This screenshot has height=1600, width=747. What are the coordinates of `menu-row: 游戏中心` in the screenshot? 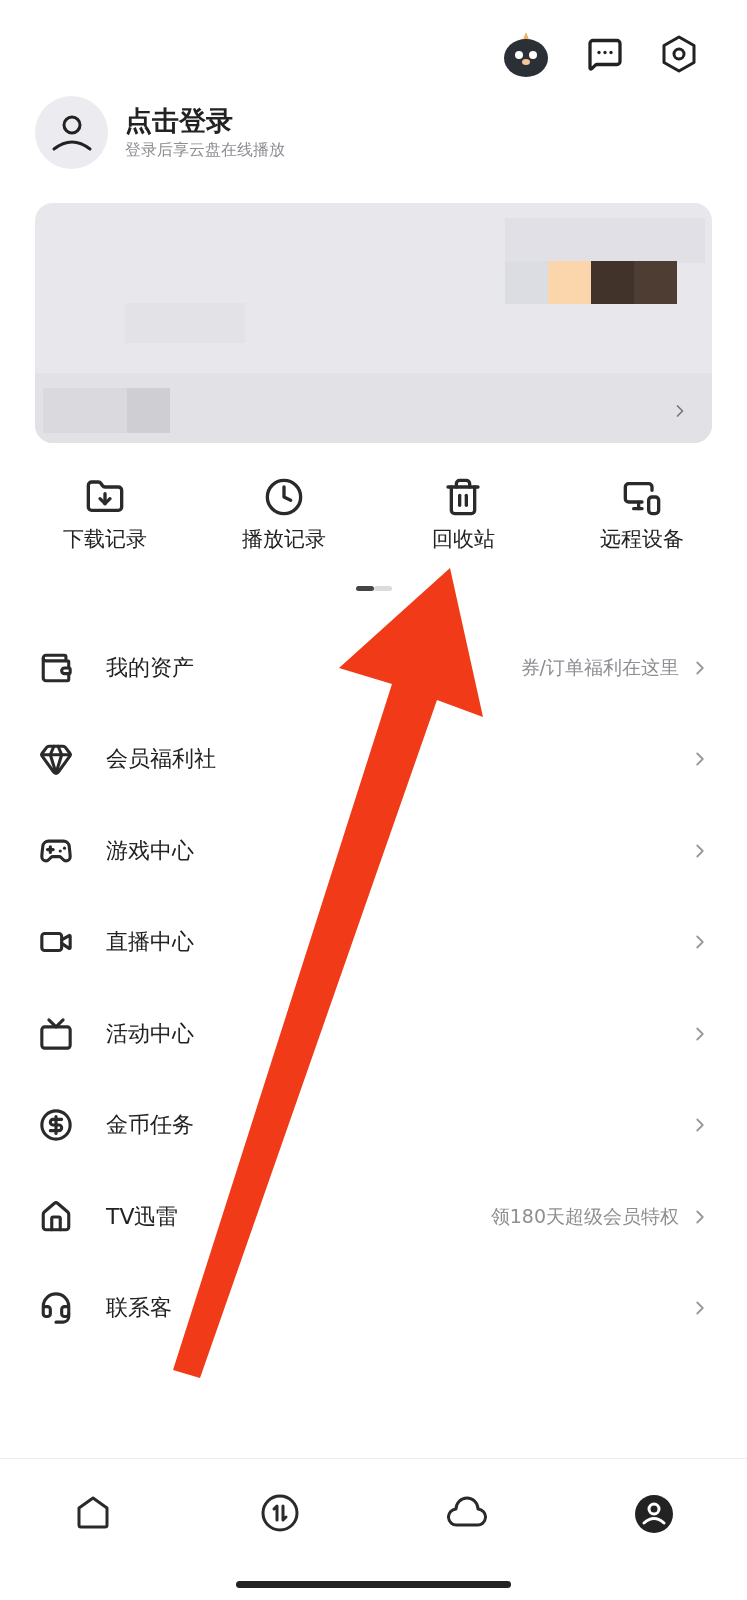 It's located at (373, 851).